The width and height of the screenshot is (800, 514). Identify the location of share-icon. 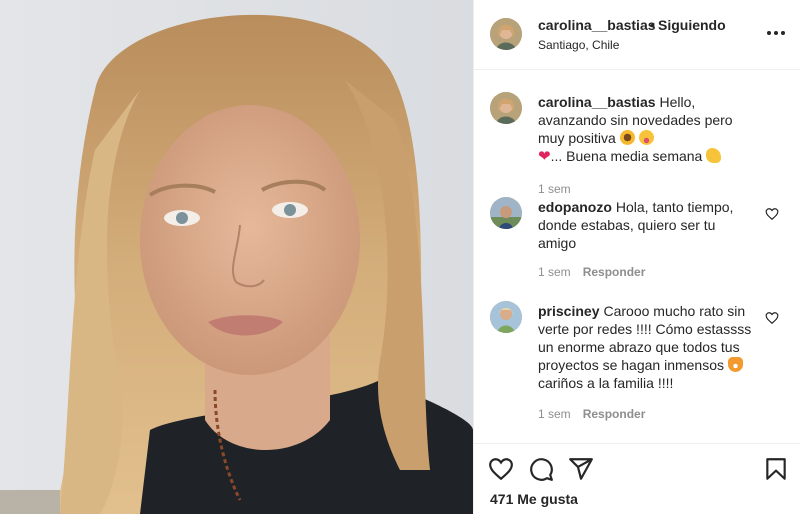
(581, 469).